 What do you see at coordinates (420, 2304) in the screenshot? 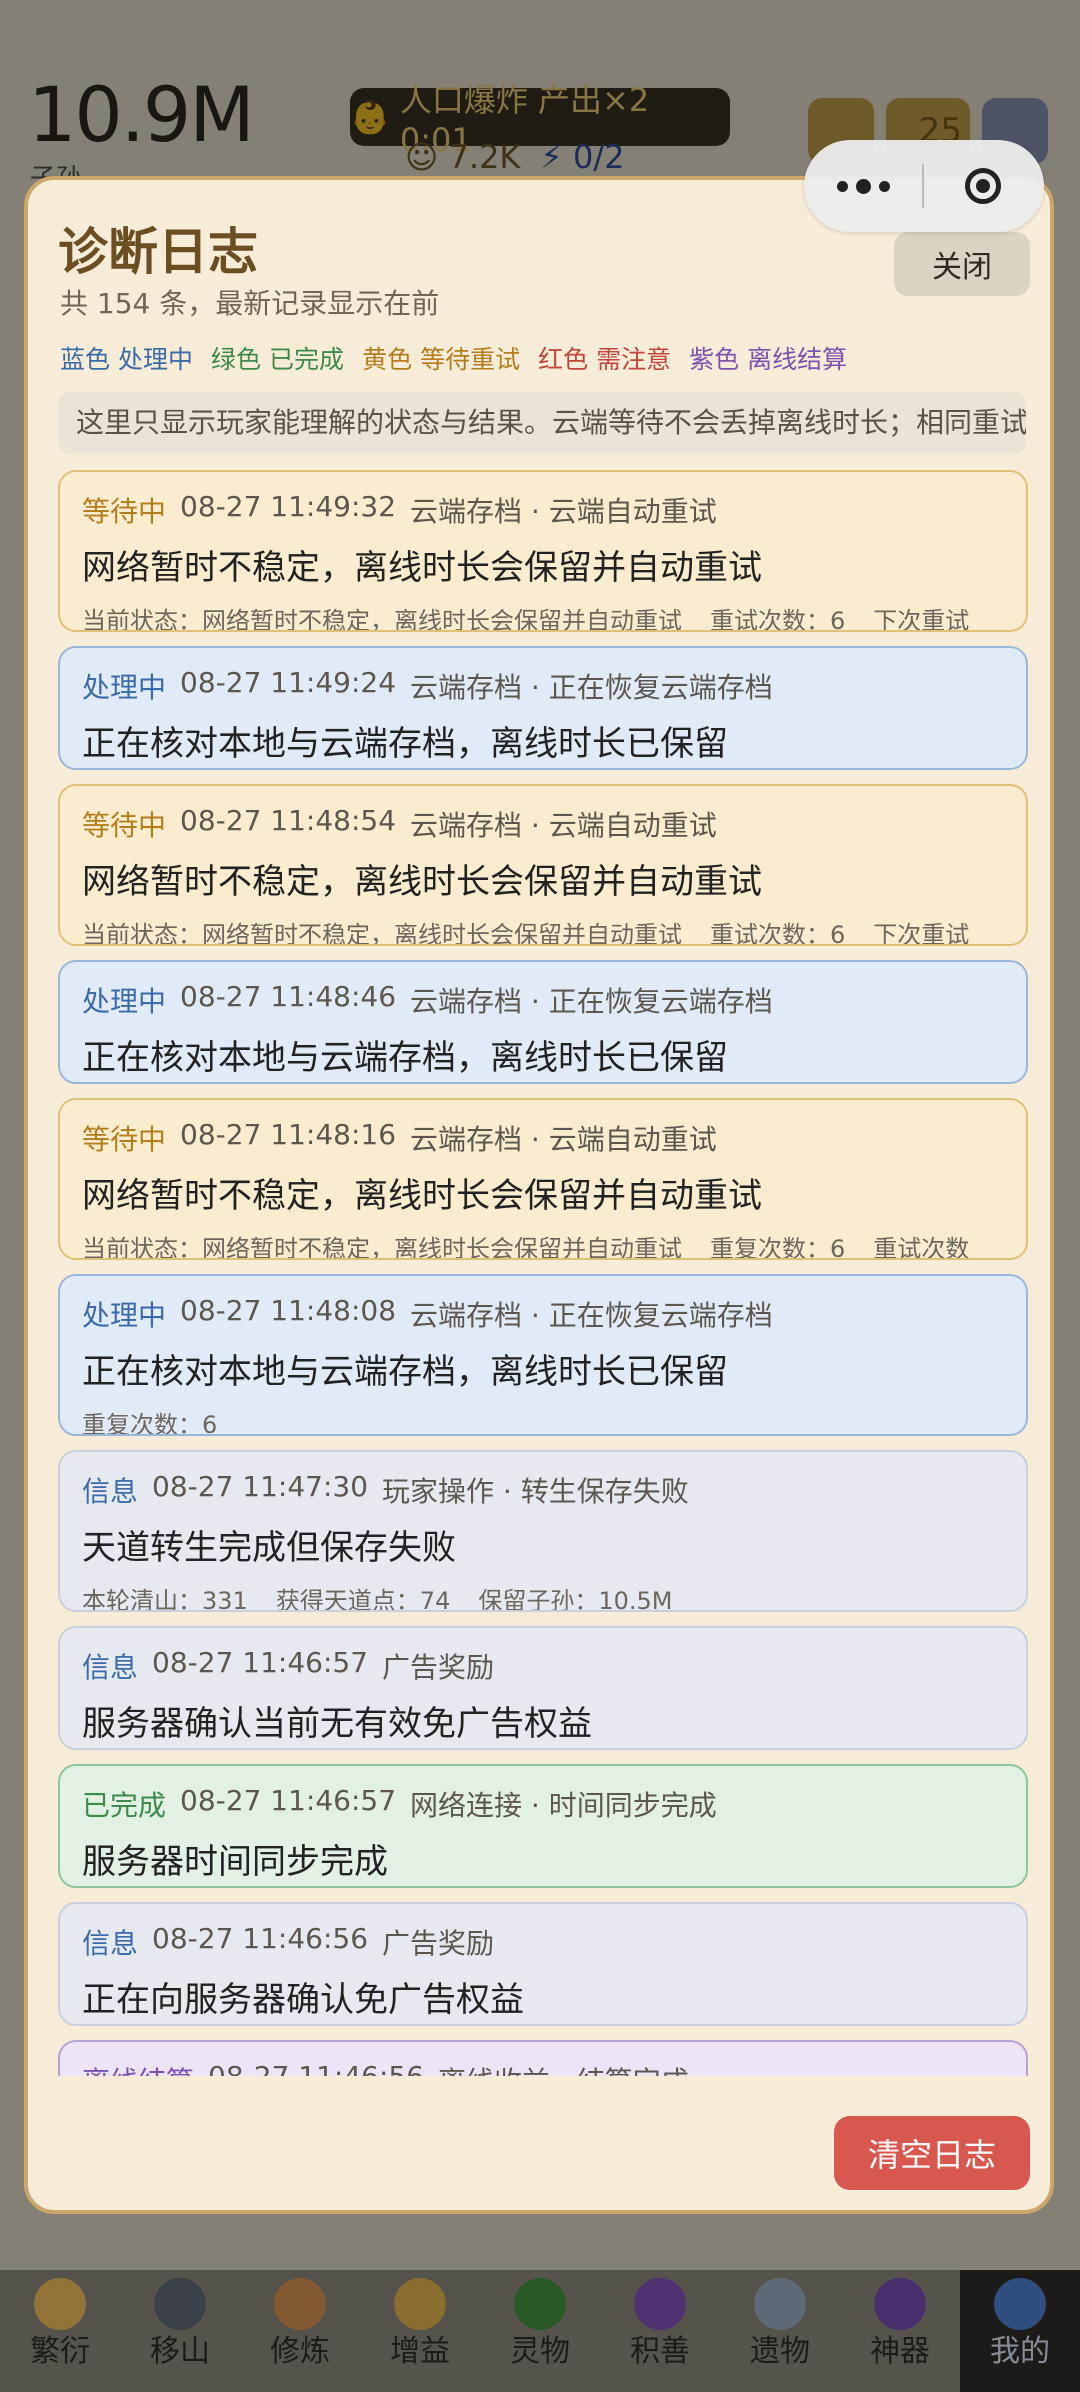
I see `money-bag-icon` at bounding box center [420, 2304].